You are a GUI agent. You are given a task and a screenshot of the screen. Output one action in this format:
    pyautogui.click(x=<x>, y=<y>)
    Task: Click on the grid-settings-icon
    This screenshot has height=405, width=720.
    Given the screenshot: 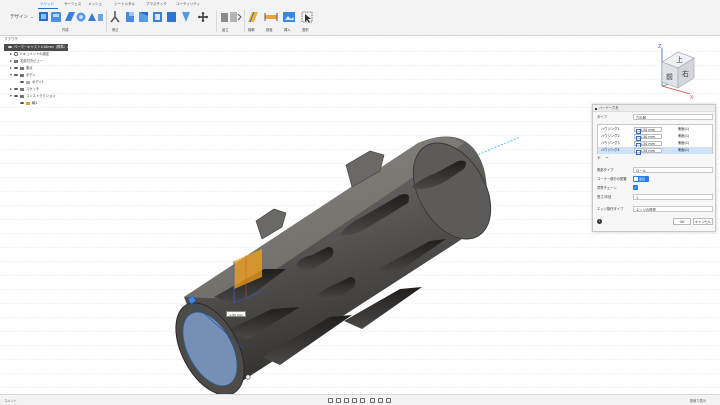 What is the action you would take?
    pyautogui.click(x=380, y=400)
    